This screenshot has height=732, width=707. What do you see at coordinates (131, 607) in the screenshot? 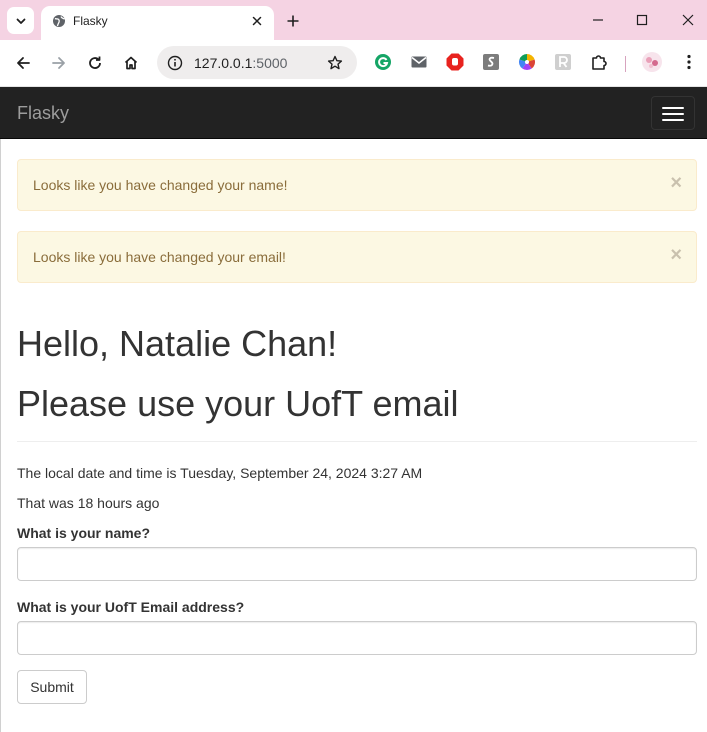
I see `email-label: What is your UofT Email address?` at bounding box center [131, 607].